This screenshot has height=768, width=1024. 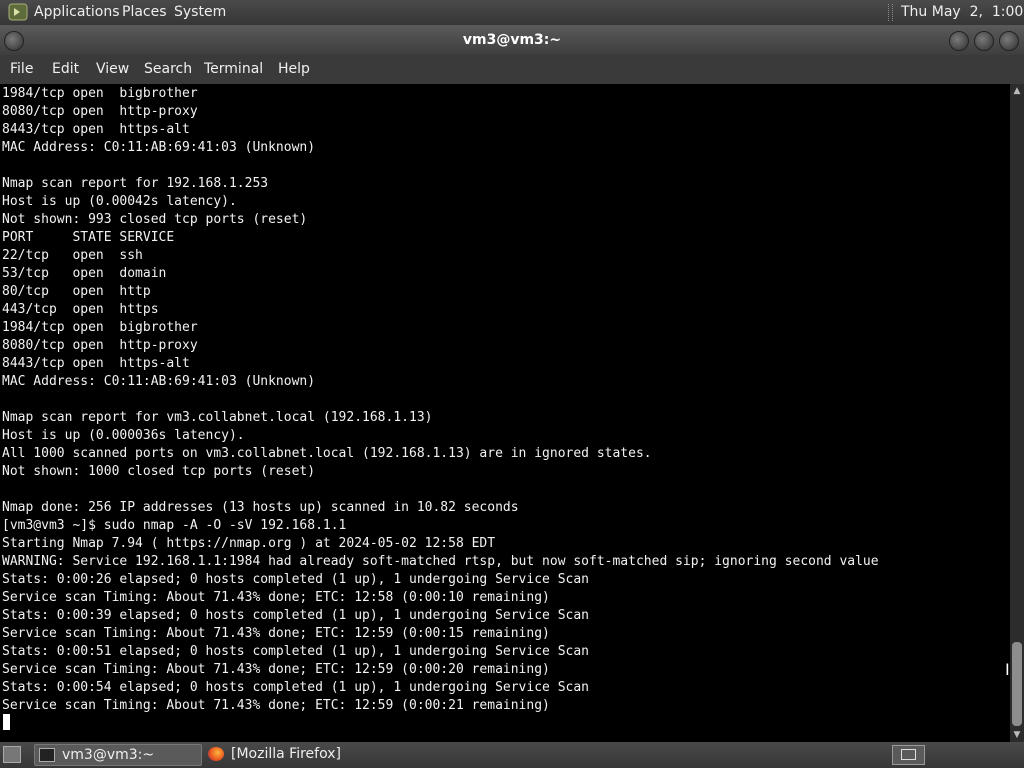 What do you see at coordinates (512, 755) in the screenshot?
I see `bottom-panel: vm3@vm3:~ [Mozilla Firefox]` at bounding box center [512, 755].